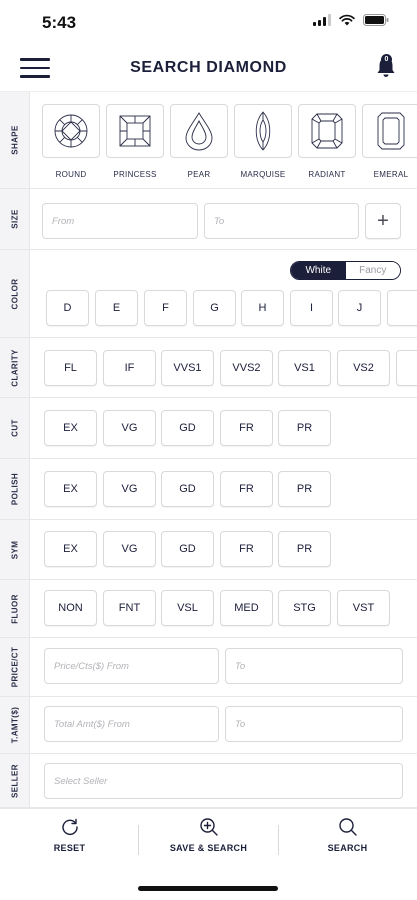 This screenshot has height=900, width=417. I want to click on fancy-toggle-option: Fancy, so click(372, 270).